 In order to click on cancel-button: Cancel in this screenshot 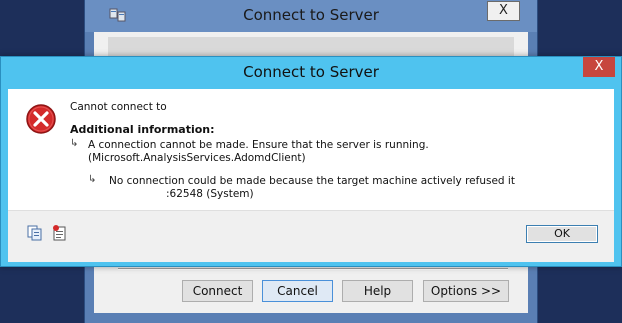, I will do `click(297, 291)`.